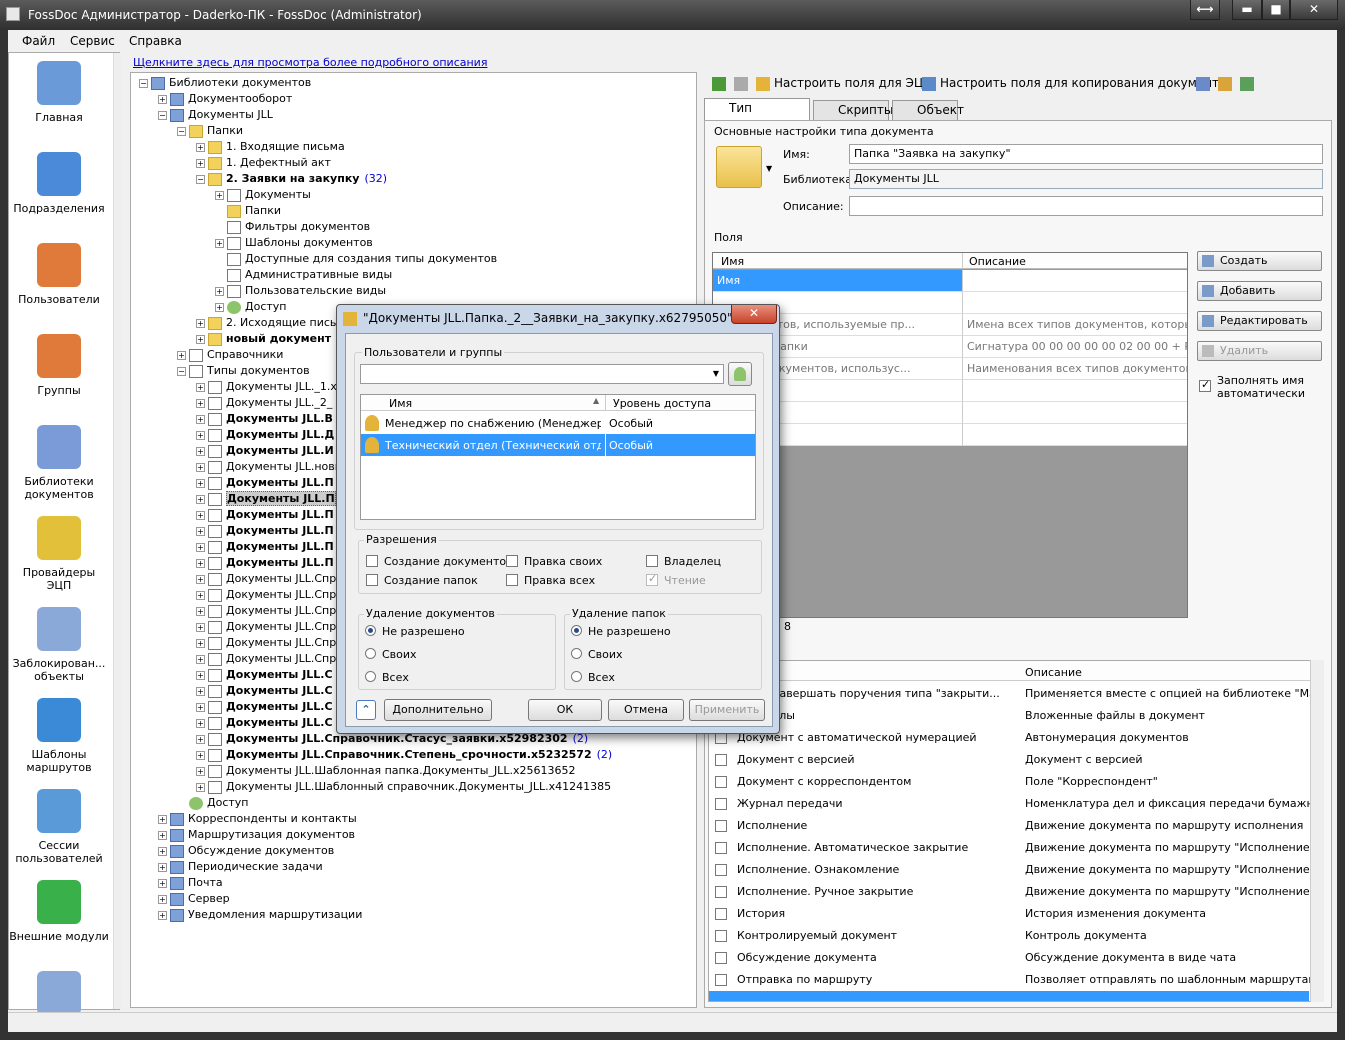 This screenshot has height=1040, width=1345. I want to click on perm-edit-all-checkbox, so click(512, 580).